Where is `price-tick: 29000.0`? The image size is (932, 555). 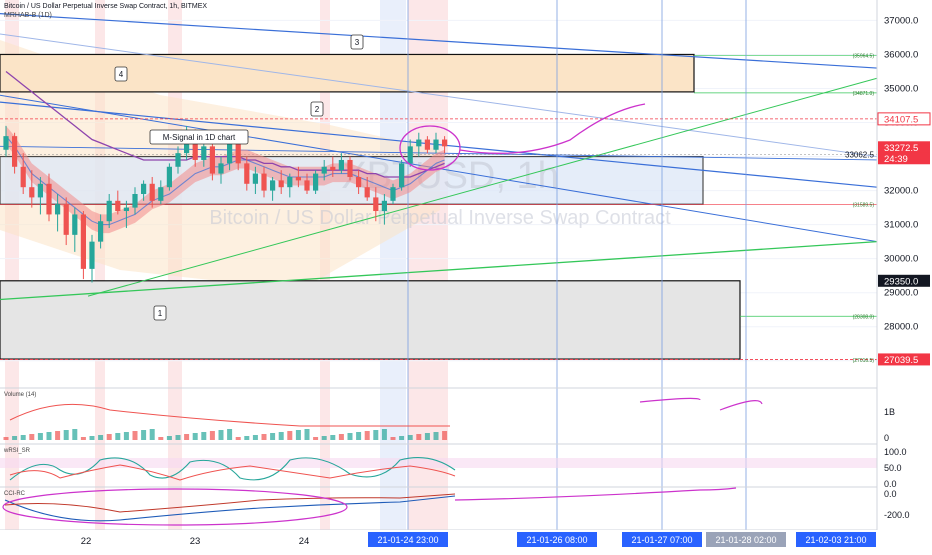
price-tick: 29000.0 is located at coordinates (901, 293).